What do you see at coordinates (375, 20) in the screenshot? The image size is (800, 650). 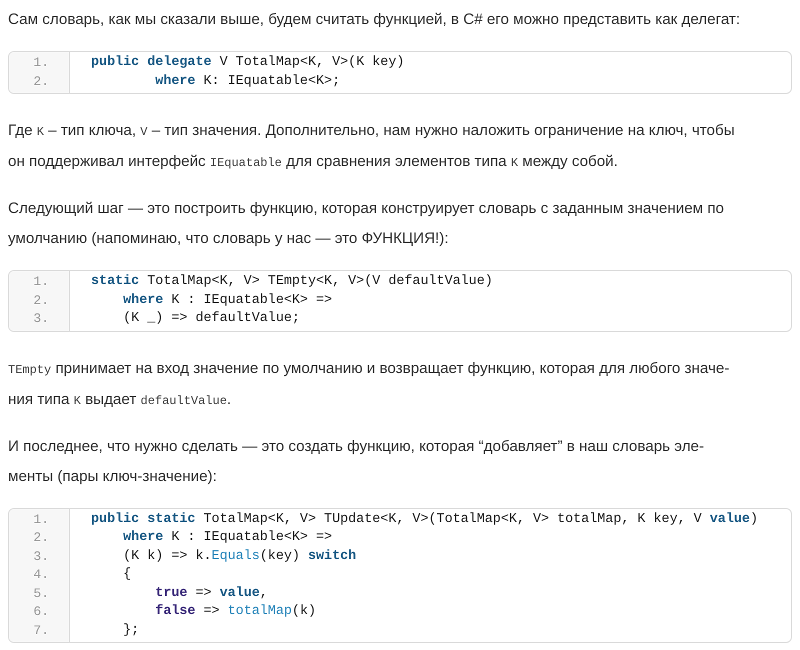 I see `paragraph: Сам словарь, как мы сказали выше, будем считать функцией, в C# его можно представить как делегат:` at bounding box center [375, 20].